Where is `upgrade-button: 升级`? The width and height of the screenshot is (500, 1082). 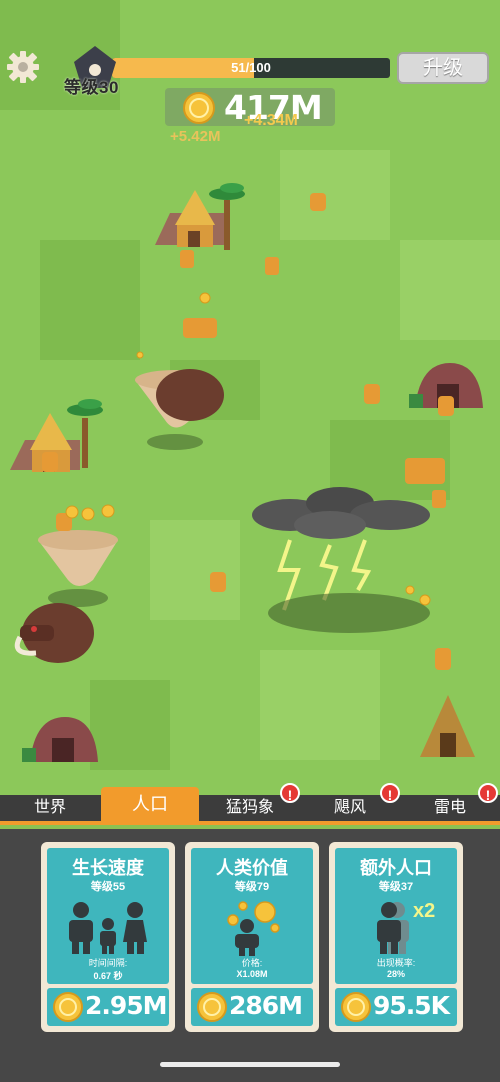
upgrade-button: 升级 is located at coordinates (443, 68).